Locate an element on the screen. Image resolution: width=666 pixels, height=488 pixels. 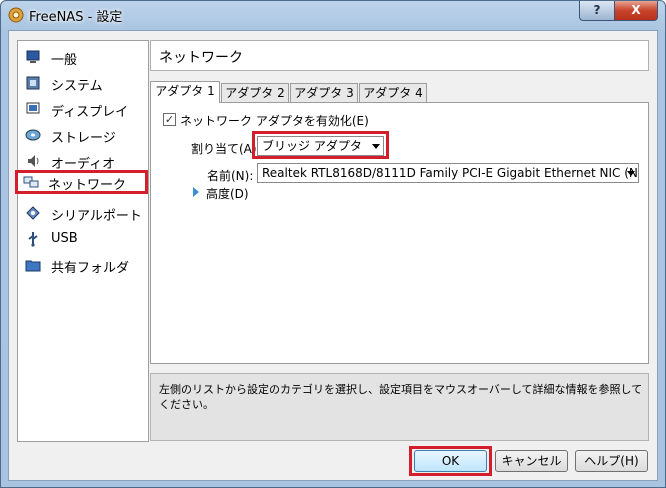
enable-adapter-label: ネットワーク アダプタを有効化(E) is located at coordinates (274, 121).